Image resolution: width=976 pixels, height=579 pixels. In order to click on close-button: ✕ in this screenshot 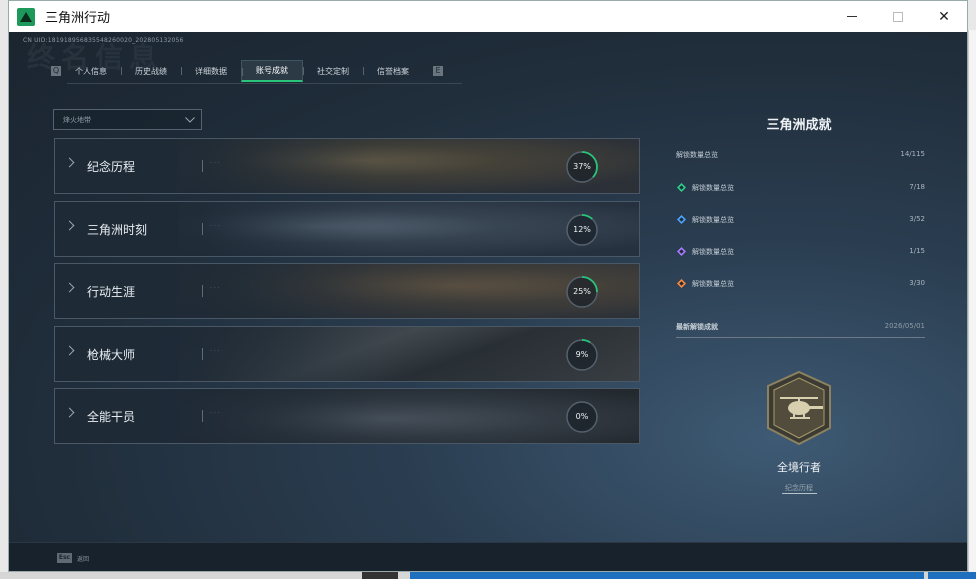, I will do `click(944, 16)`.